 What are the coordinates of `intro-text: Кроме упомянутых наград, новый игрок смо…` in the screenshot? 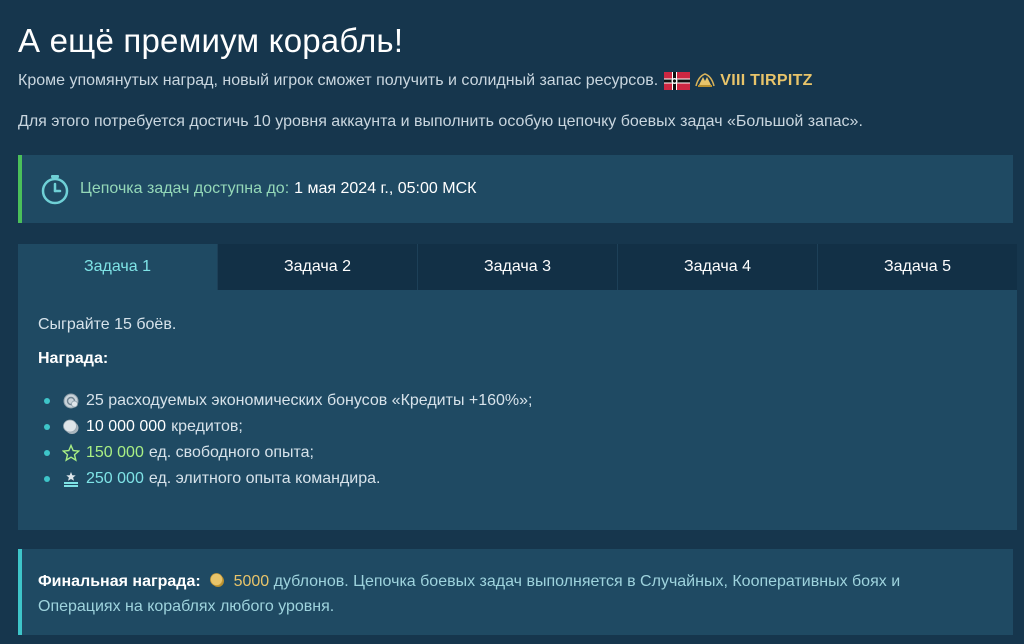 It's located at (338, 80).